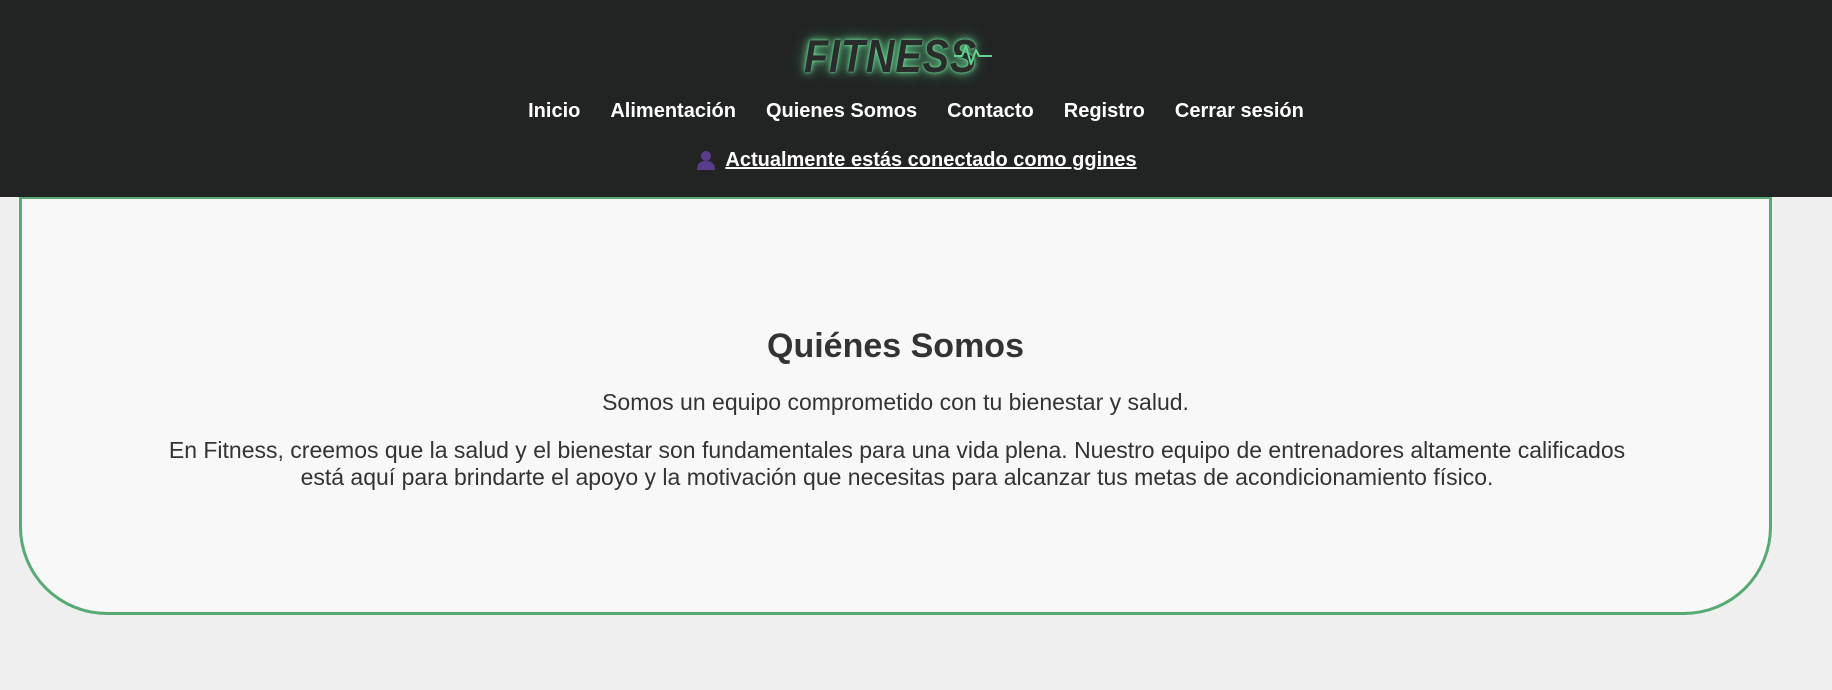 Image resolution: width=1832 pixels, height=690 pixels. Describe the element at coordinates (895, 346) in the screenshot. I see `page-title: Quiénes Somos` at that location.